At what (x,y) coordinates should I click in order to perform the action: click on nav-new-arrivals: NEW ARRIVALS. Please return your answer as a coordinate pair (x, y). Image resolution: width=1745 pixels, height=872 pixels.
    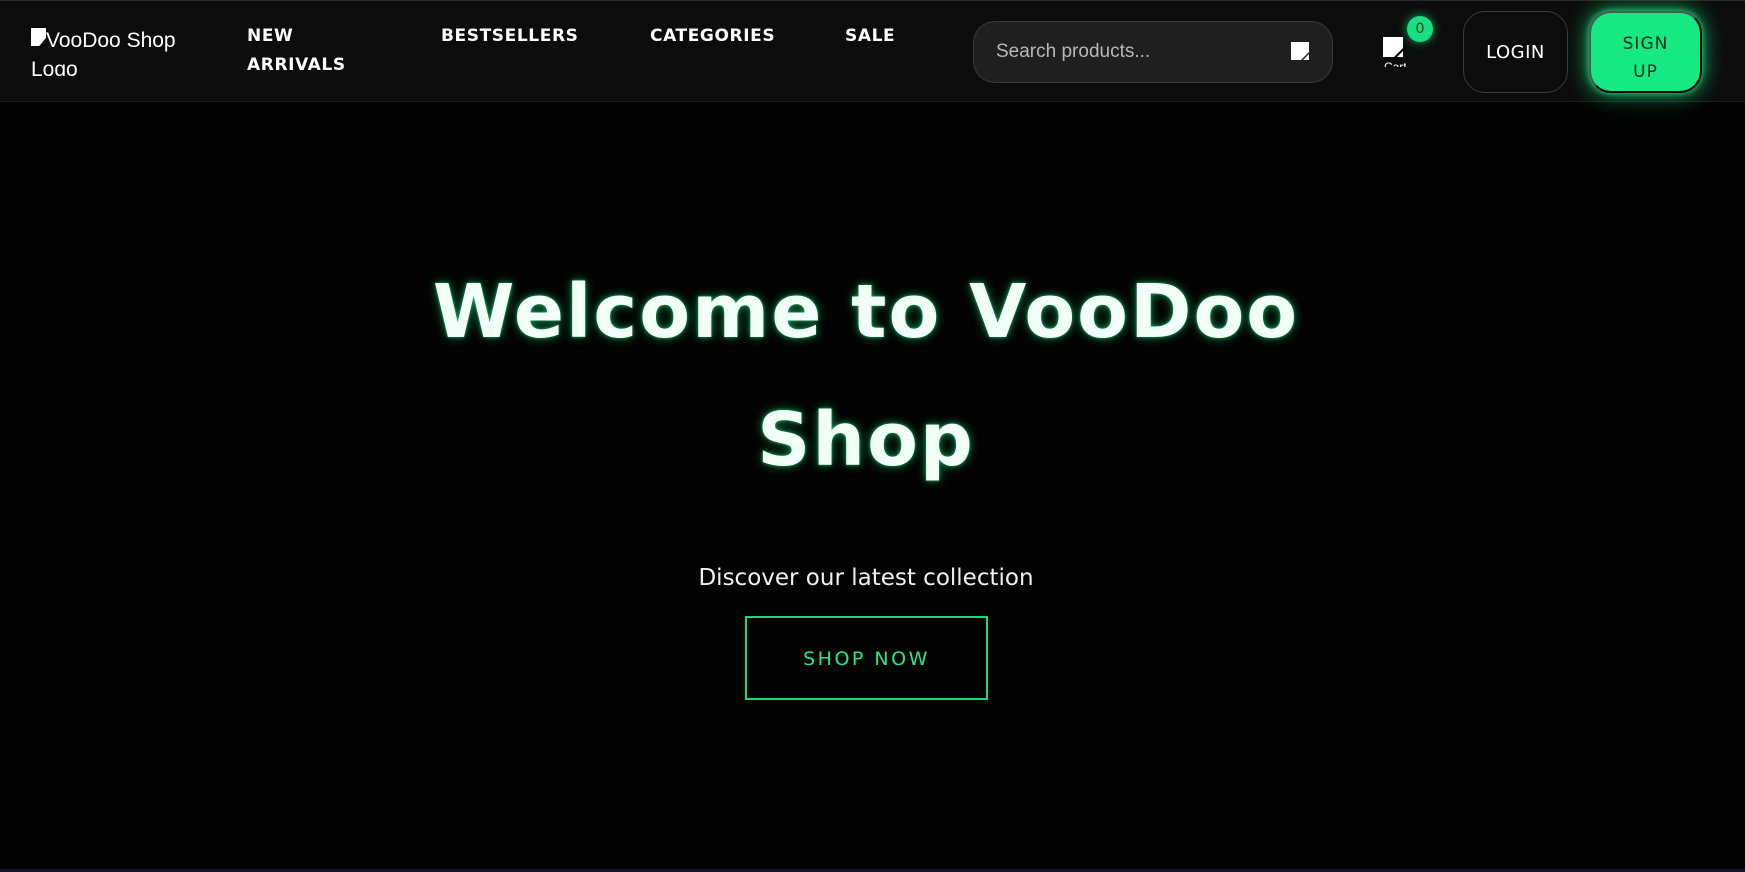
    Looking at the image, I should click on (302, 51).